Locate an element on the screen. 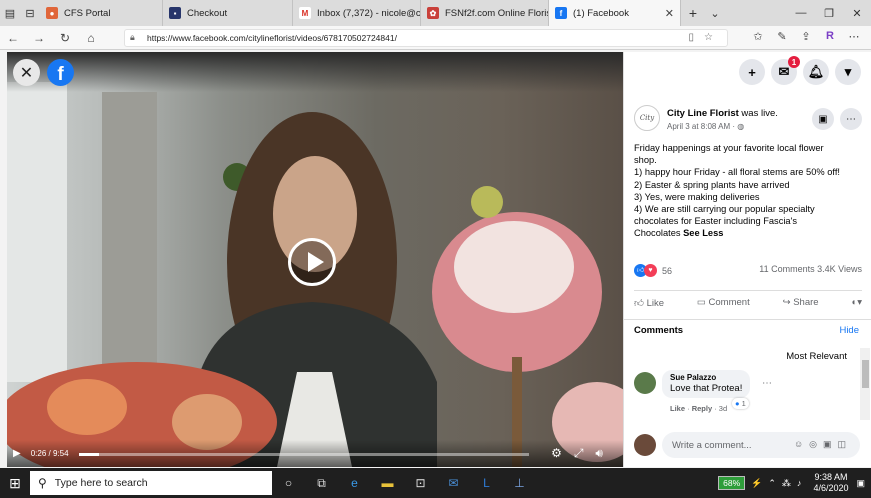 This screenshot has height=498, width=871. comments-count: 11 Comments is located at coordinates (786, 269).